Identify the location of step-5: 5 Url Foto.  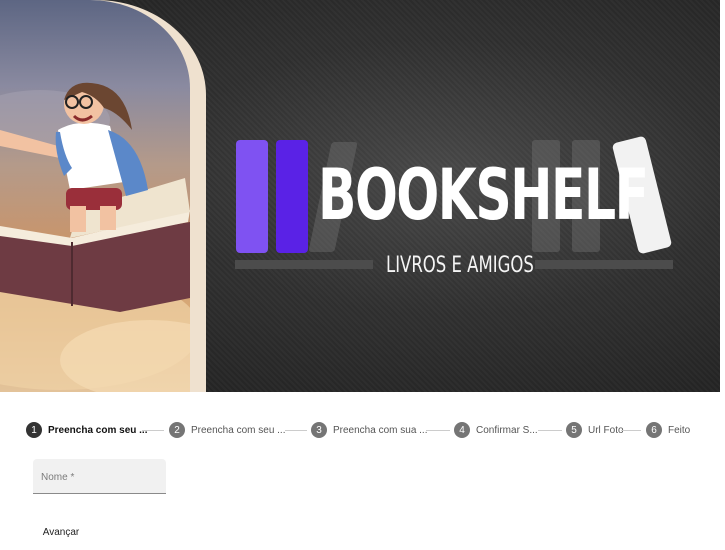
(595, 430).